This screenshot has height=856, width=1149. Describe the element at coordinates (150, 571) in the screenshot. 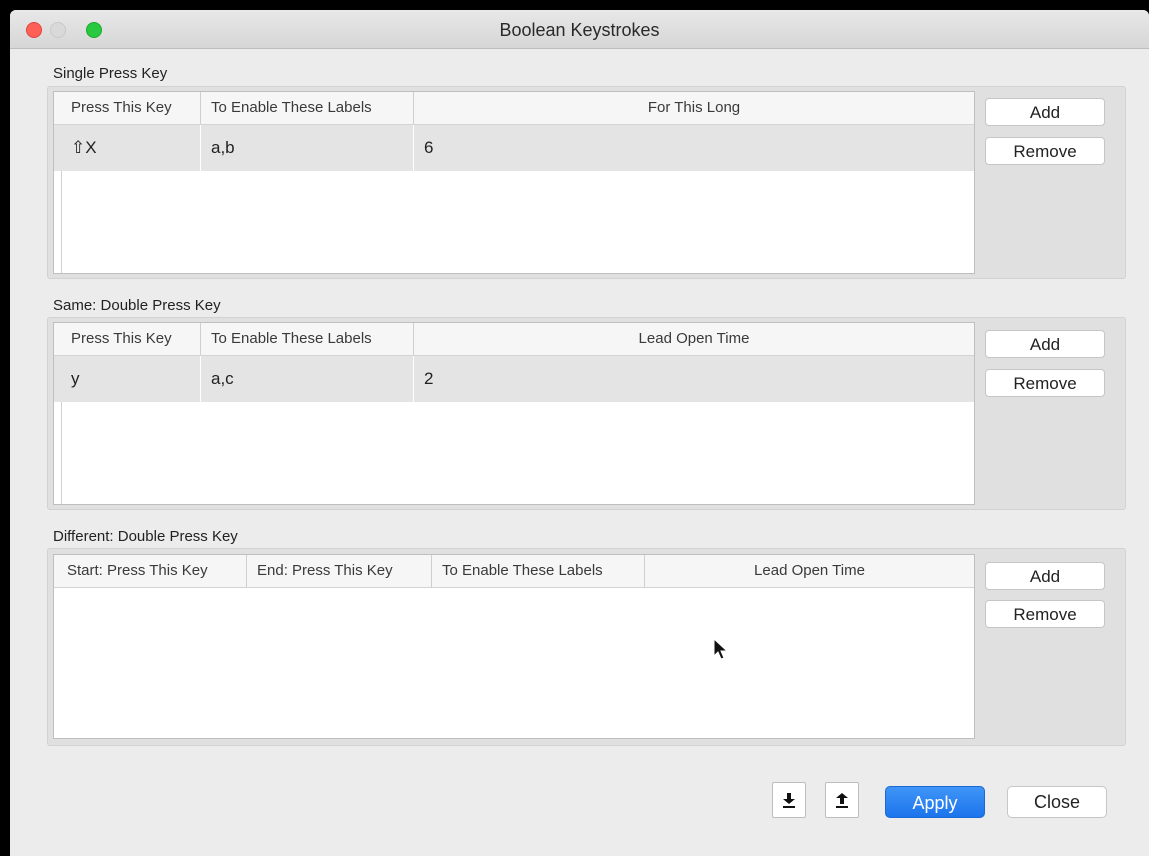

I see `column-header: Start: Press This Key` at that location.